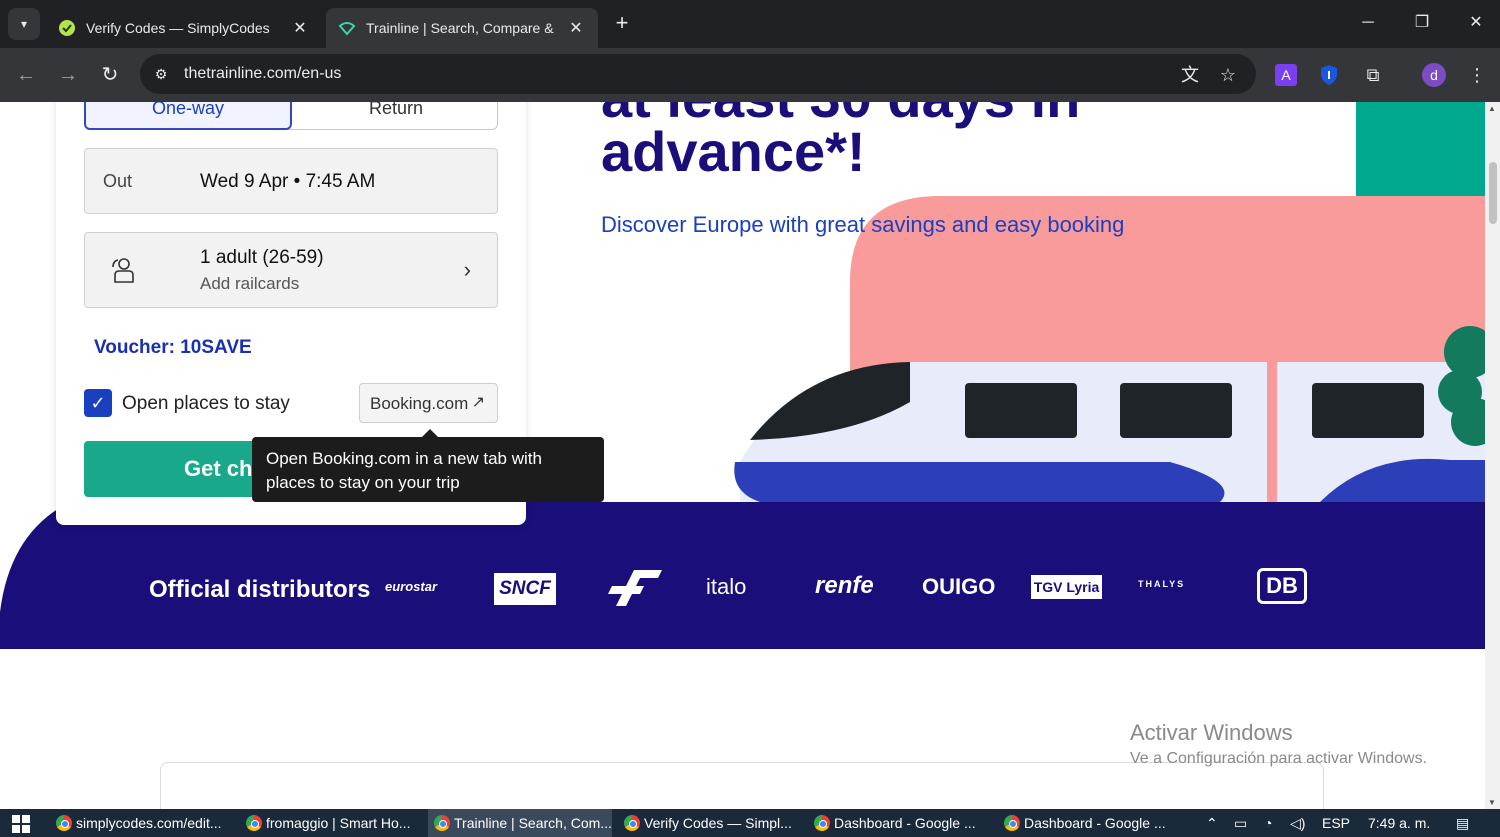 This screenshot has width=1500, height=837. I want to click on voucher-text: Voucher: 10SAVE, so click(173, 347).